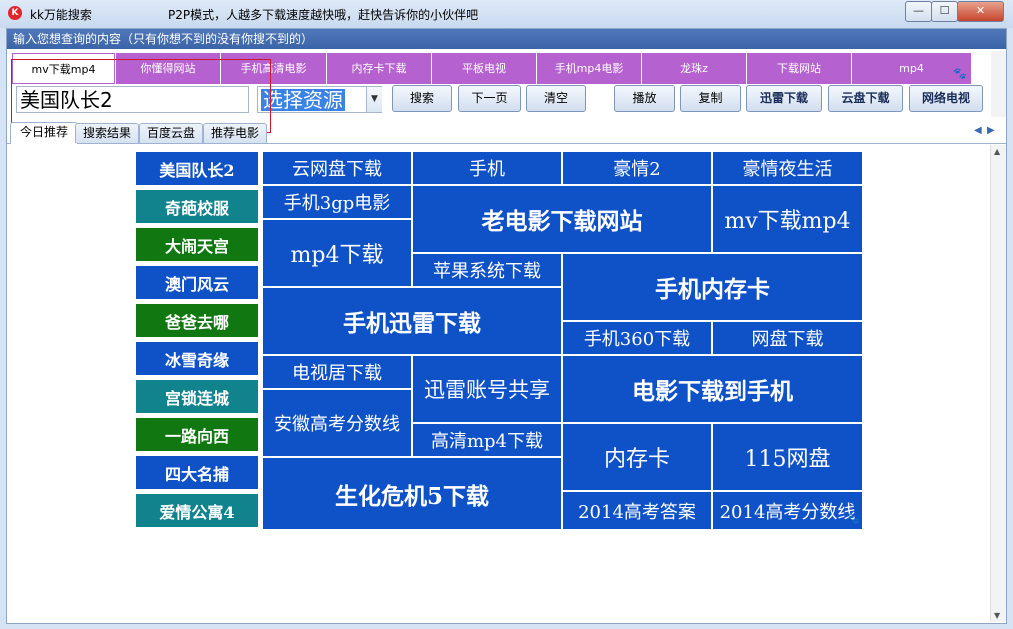 The image size is (1013, 629). I want to click on tile: 内存卡, so click(637, 457).